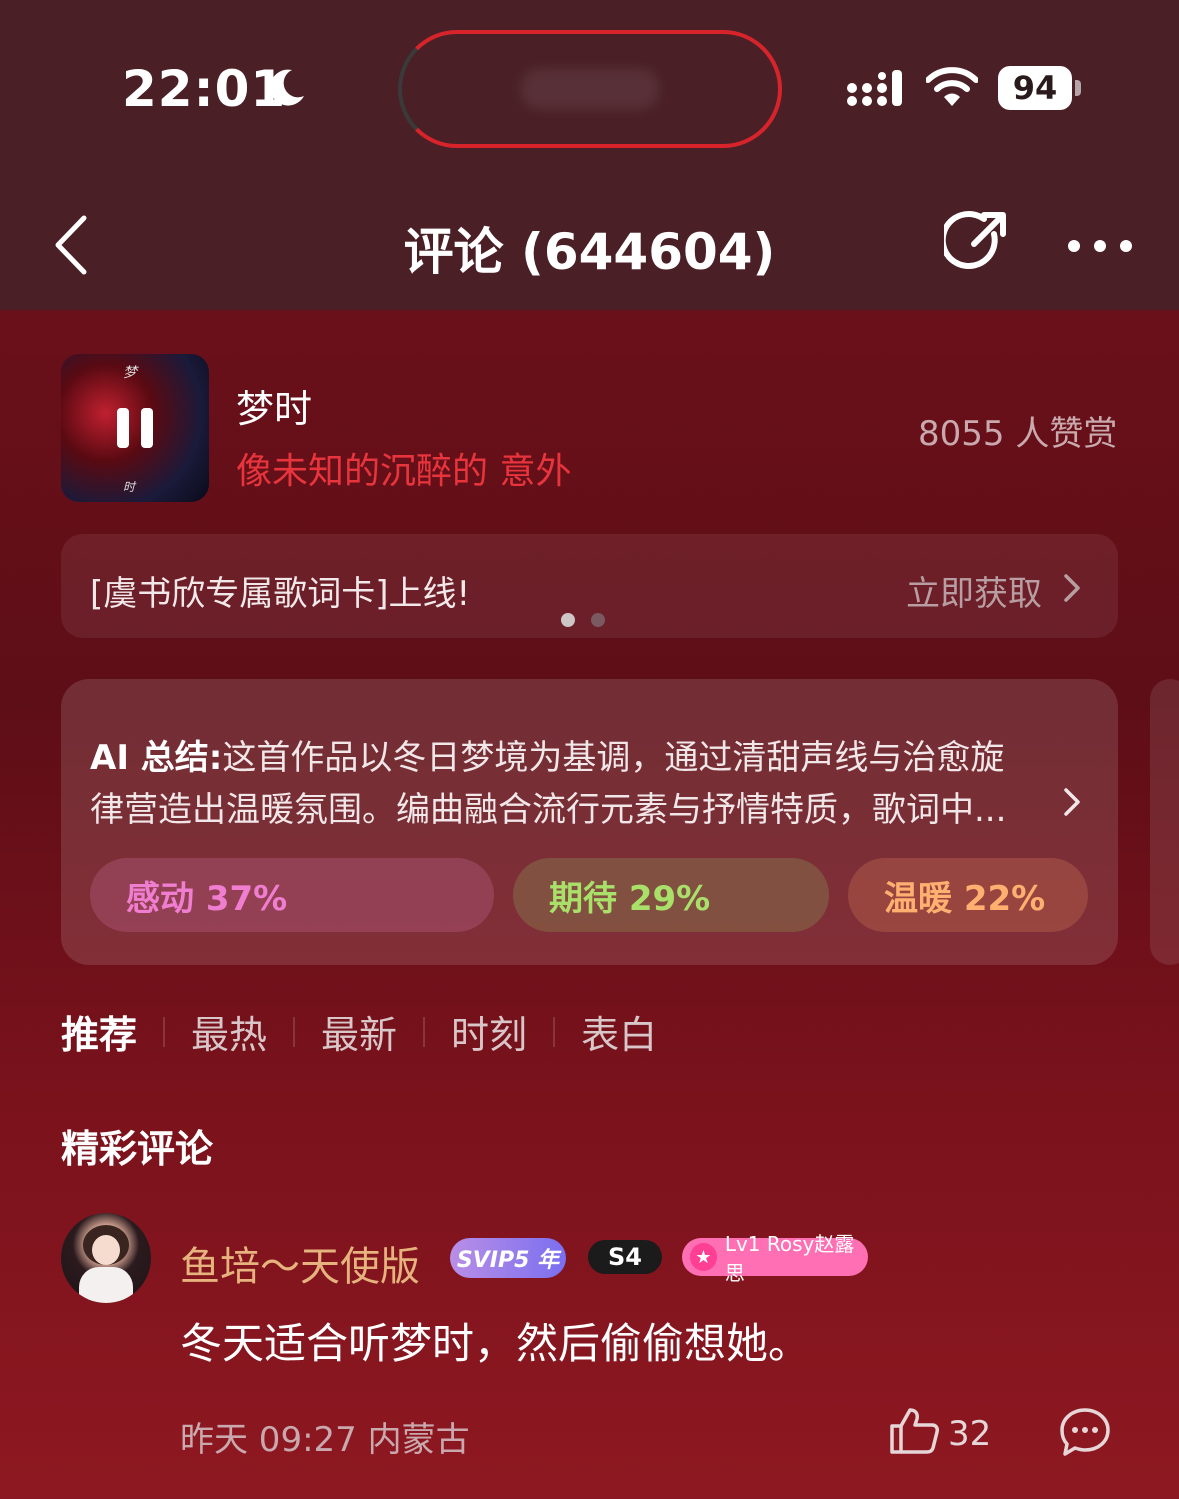  What do you see at coordinates (977, 243) in the screenshot?
I see `share-icon` at bounding box center [977, 243].